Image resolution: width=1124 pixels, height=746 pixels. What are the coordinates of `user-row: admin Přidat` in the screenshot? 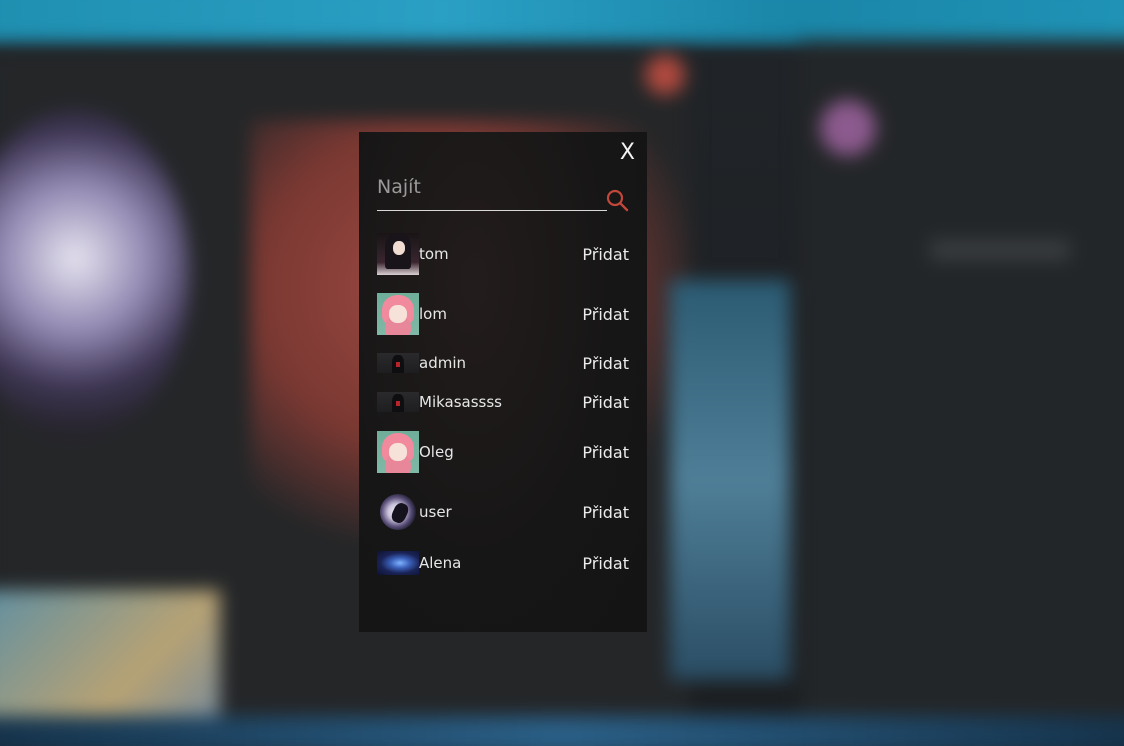 It's located at (503, 363).